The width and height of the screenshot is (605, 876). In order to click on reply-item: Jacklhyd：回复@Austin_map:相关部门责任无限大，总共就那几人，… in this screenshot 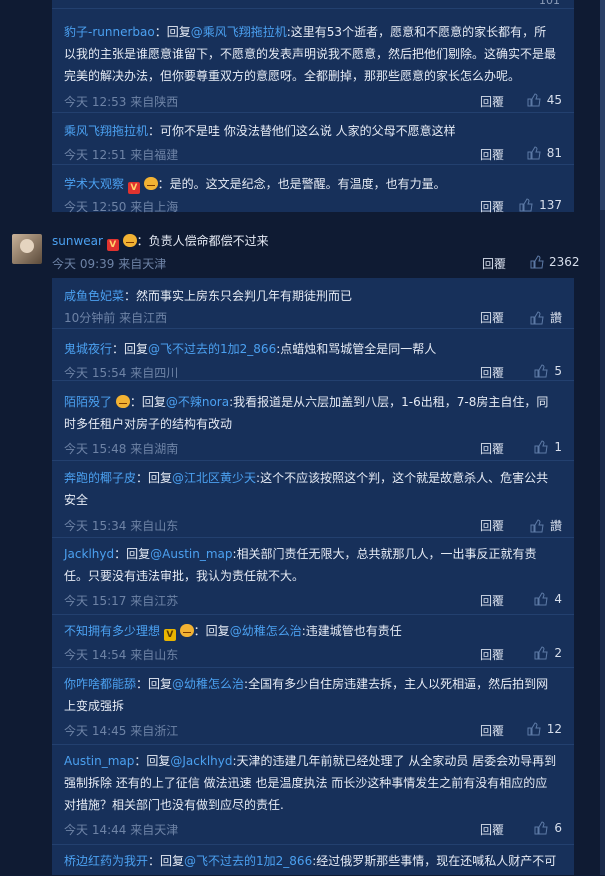, I will do `click(313, 576)`.